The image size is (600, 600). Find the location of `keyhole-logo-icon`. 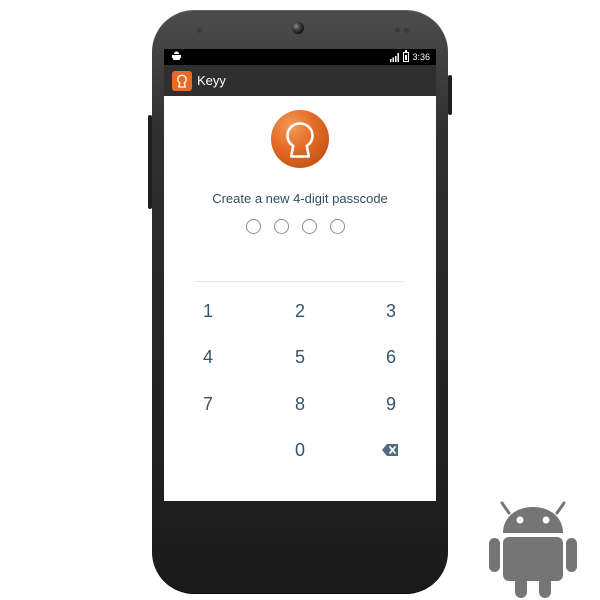

keyhole-logo-icon is located at coordinates (300, 139).